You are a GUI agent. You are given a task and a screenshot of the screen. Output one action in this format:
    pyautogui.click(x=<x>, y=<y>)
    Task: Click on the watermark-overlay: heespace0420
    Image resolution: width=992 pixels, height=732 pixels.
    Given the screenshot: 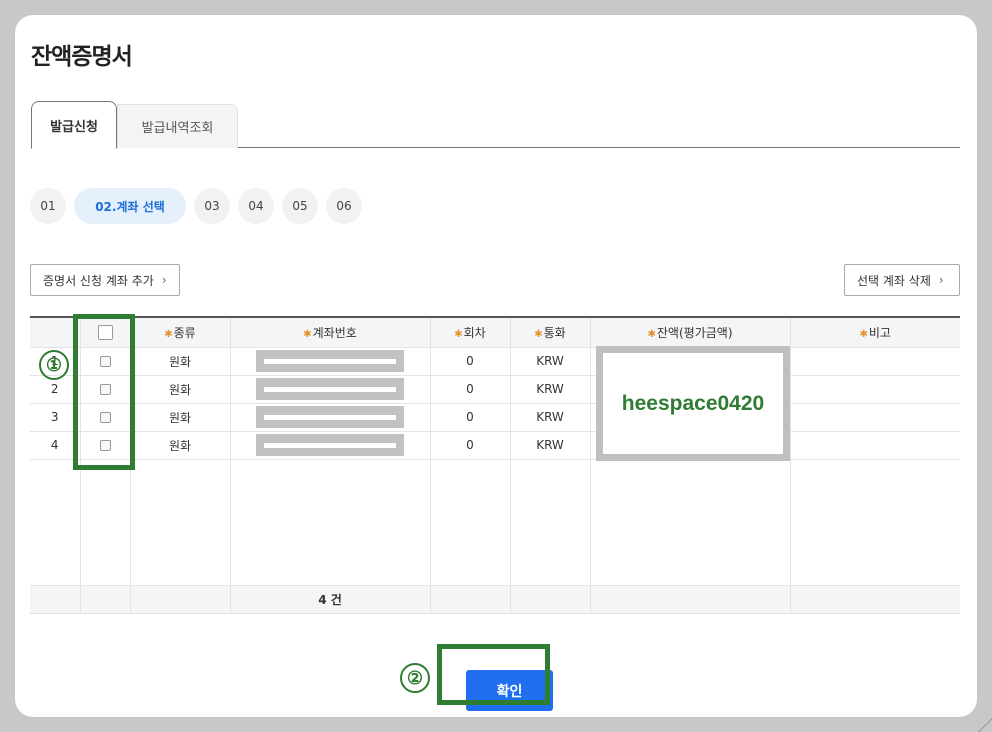 What is the action you would take?
    pyautogui.click(x=693, y=403)
    